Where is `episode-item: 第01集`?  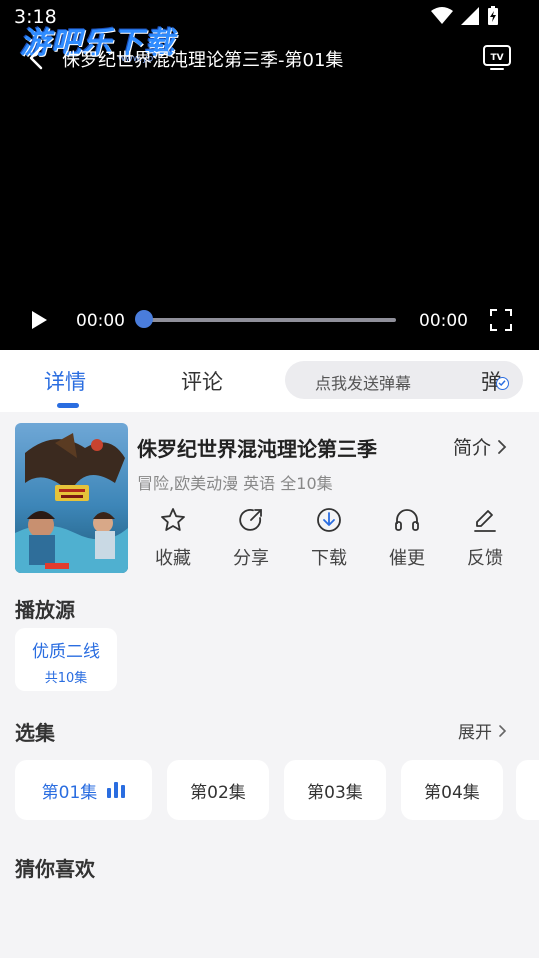 episode-item: 第01集 is located at coordinates (83, 790).